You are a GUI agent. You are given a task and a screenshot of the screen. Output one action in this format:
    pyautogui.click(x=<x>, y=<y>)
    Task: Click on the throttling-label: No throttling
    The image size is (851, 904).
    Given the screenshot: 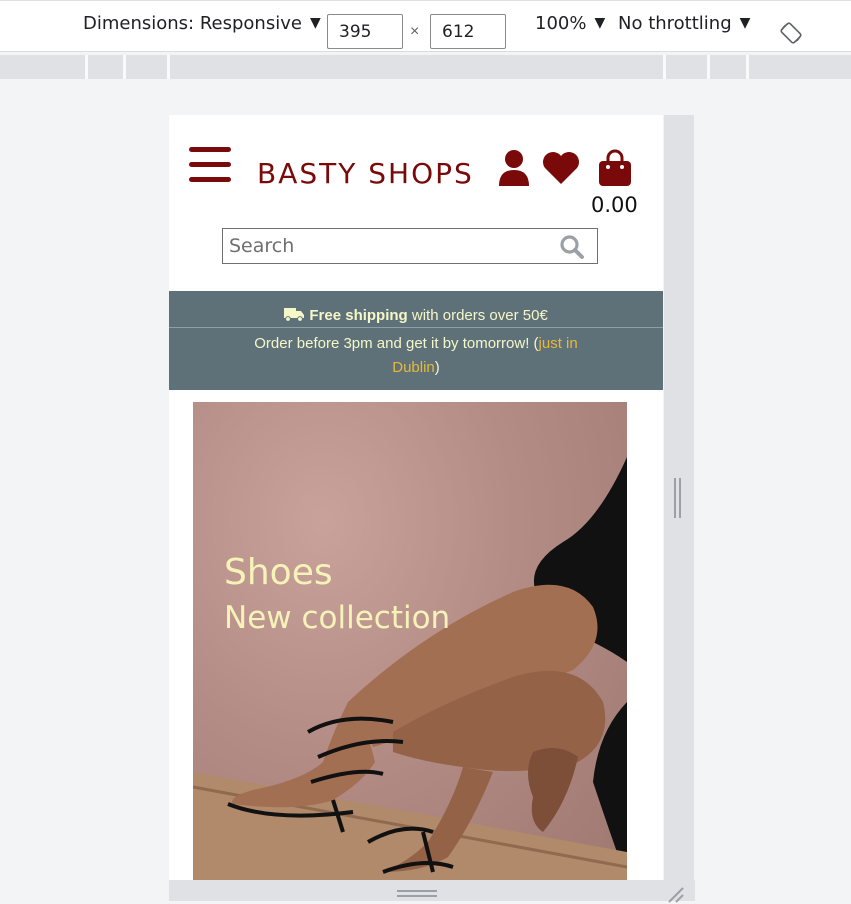 What is the action you would take?
    pyautogui.click(x=675, y=23)
    